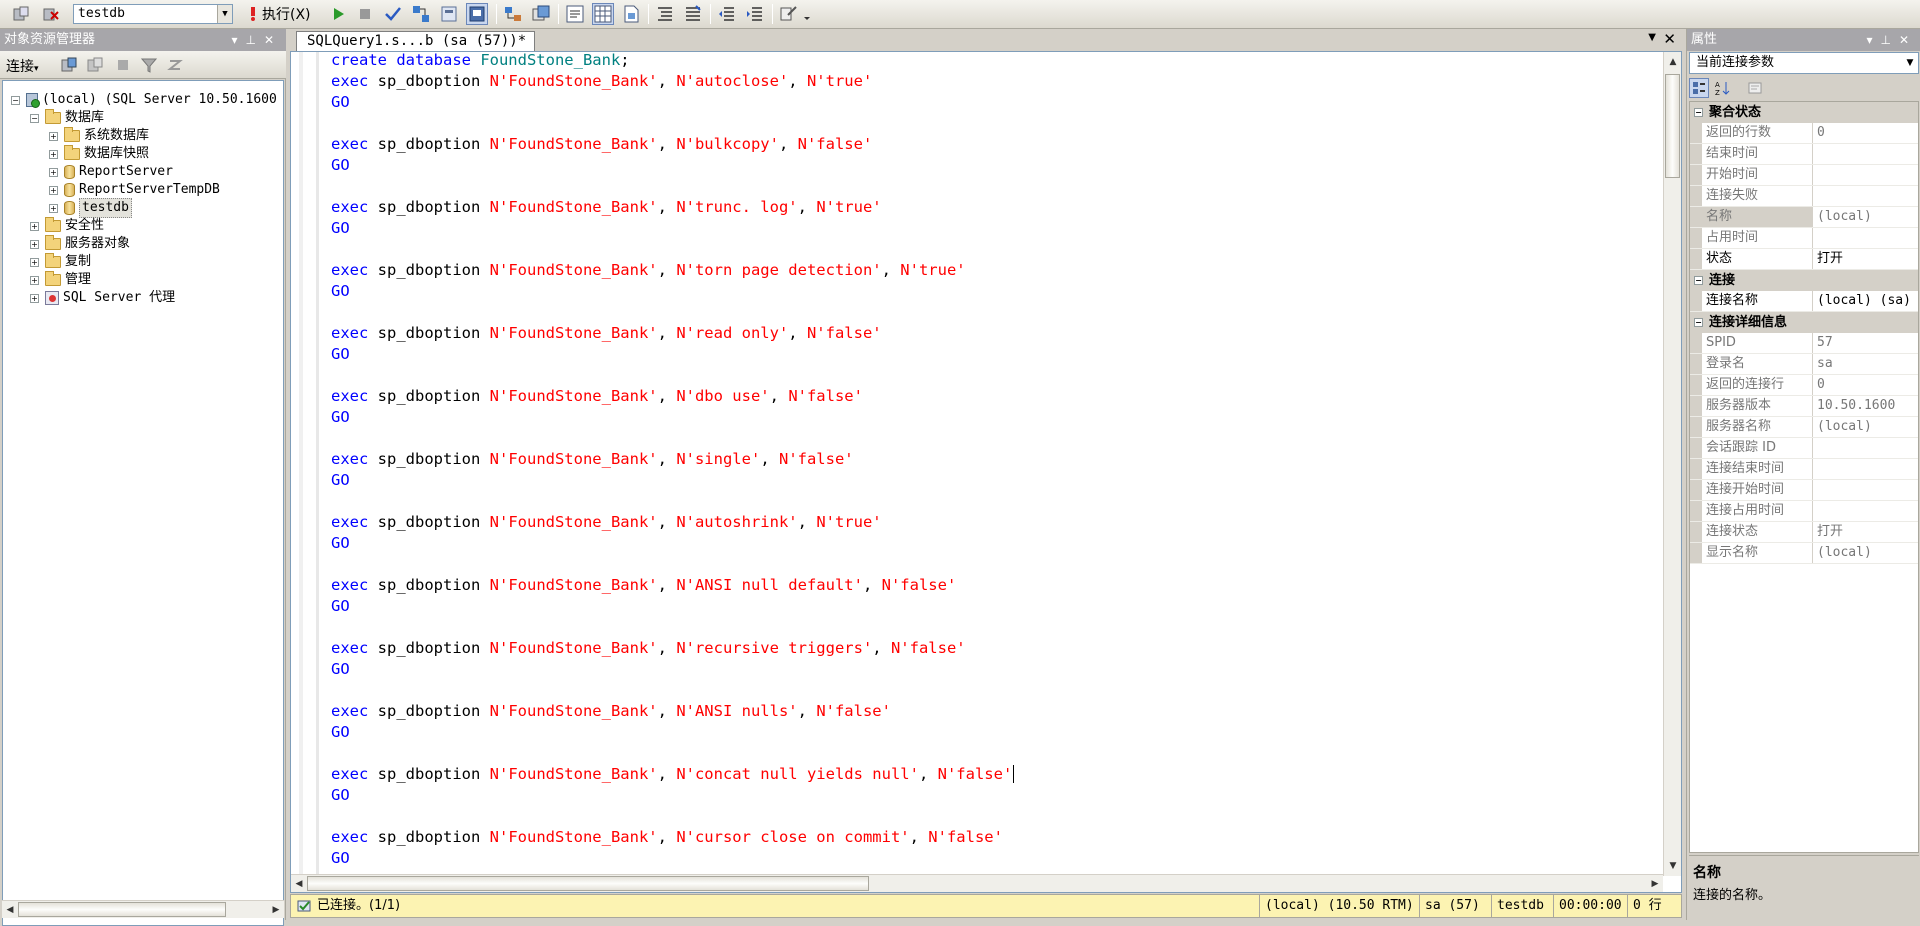 This screenshot has height=926, width=1920. I want to click on execute-button: 执行(X), so click(279, 14).